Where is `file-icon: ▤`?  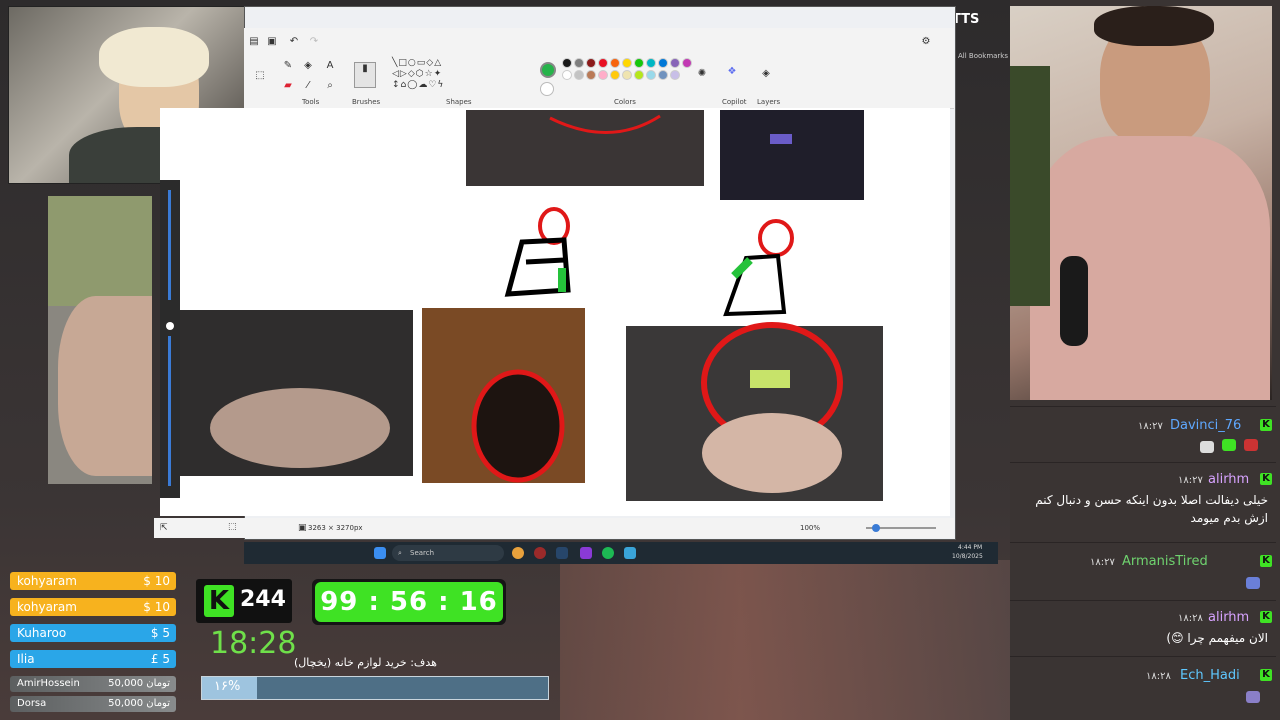
file-icon: ▤ is located at coordinates (254, 42).